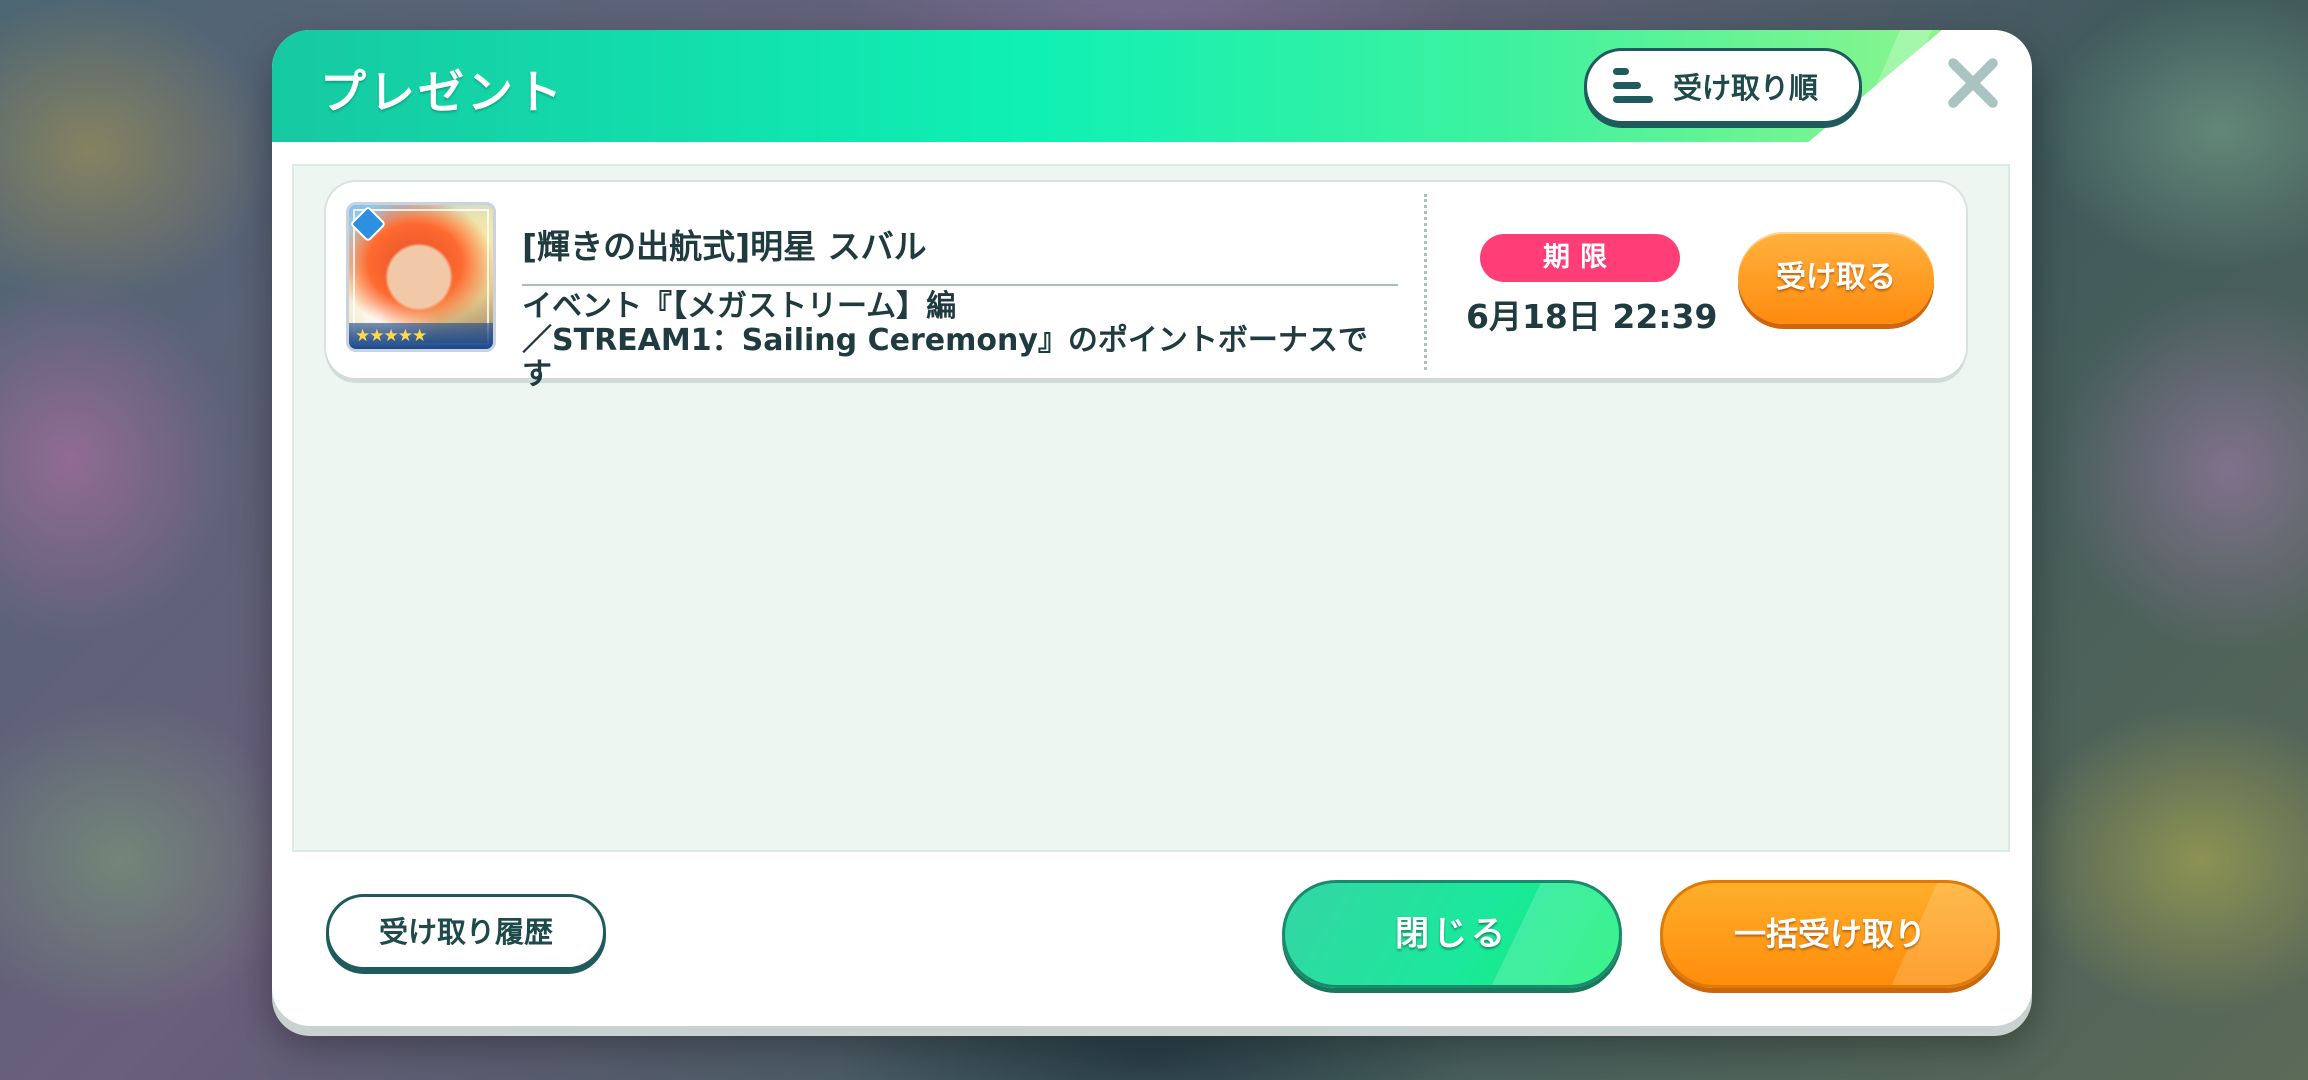 This screenshot has height=1080, width=2308. I want to click on card-separator, so click(1425, 282).